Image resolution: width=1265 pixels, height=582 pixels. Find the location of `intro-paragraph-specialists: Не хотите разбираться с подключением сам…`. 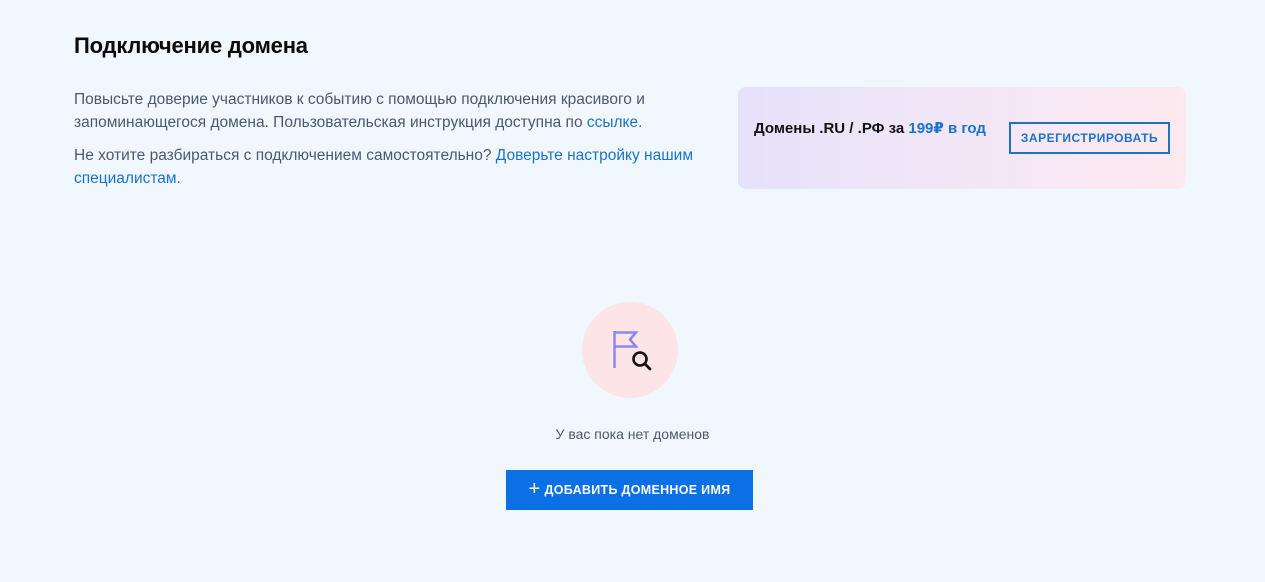

intro-paragraph-specialists: Не хотите разбираться с подключением сам… is located at coordinates (394, 167).